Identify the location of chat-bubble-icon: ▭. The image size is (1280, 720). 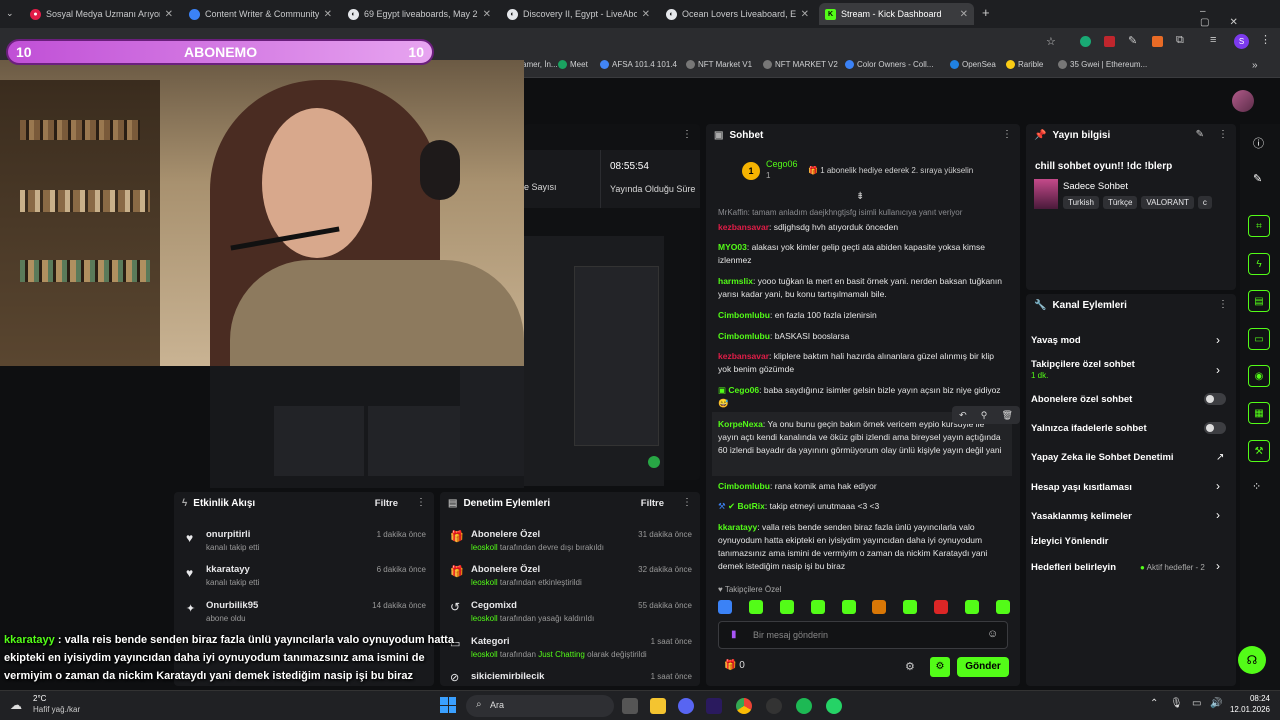
(1259, 339).